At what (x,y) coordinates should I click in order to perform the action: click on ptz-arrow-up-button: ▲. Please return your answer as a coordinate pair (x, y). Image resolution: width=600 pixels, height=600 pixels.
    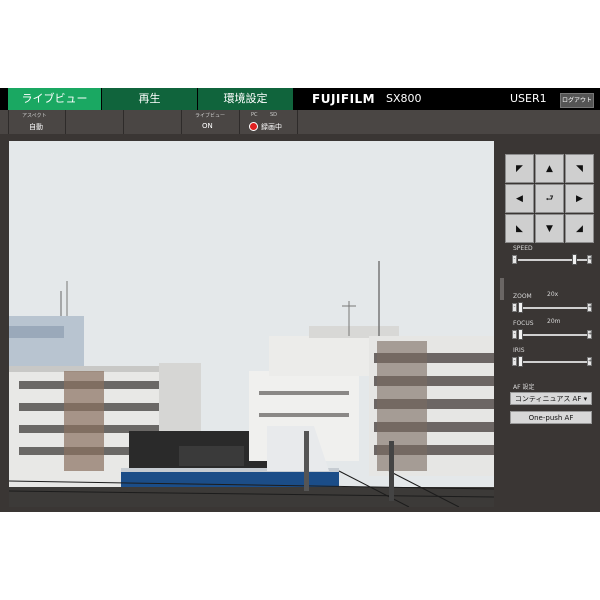
    Looking at the image, I should click on (549, 168).